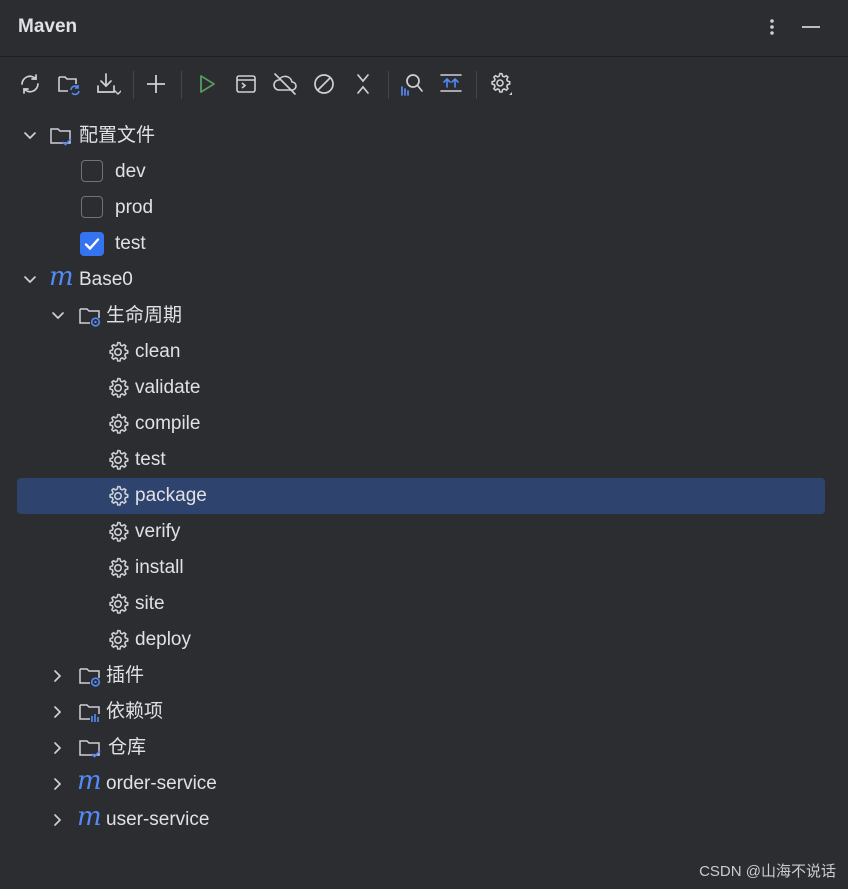 Image resolution: width=848 pixels, height=889 pixels. What do you see at coordinates (158, 351) in the screenshot?
I see `goal-label: clean` at bounding box center [158, 351].